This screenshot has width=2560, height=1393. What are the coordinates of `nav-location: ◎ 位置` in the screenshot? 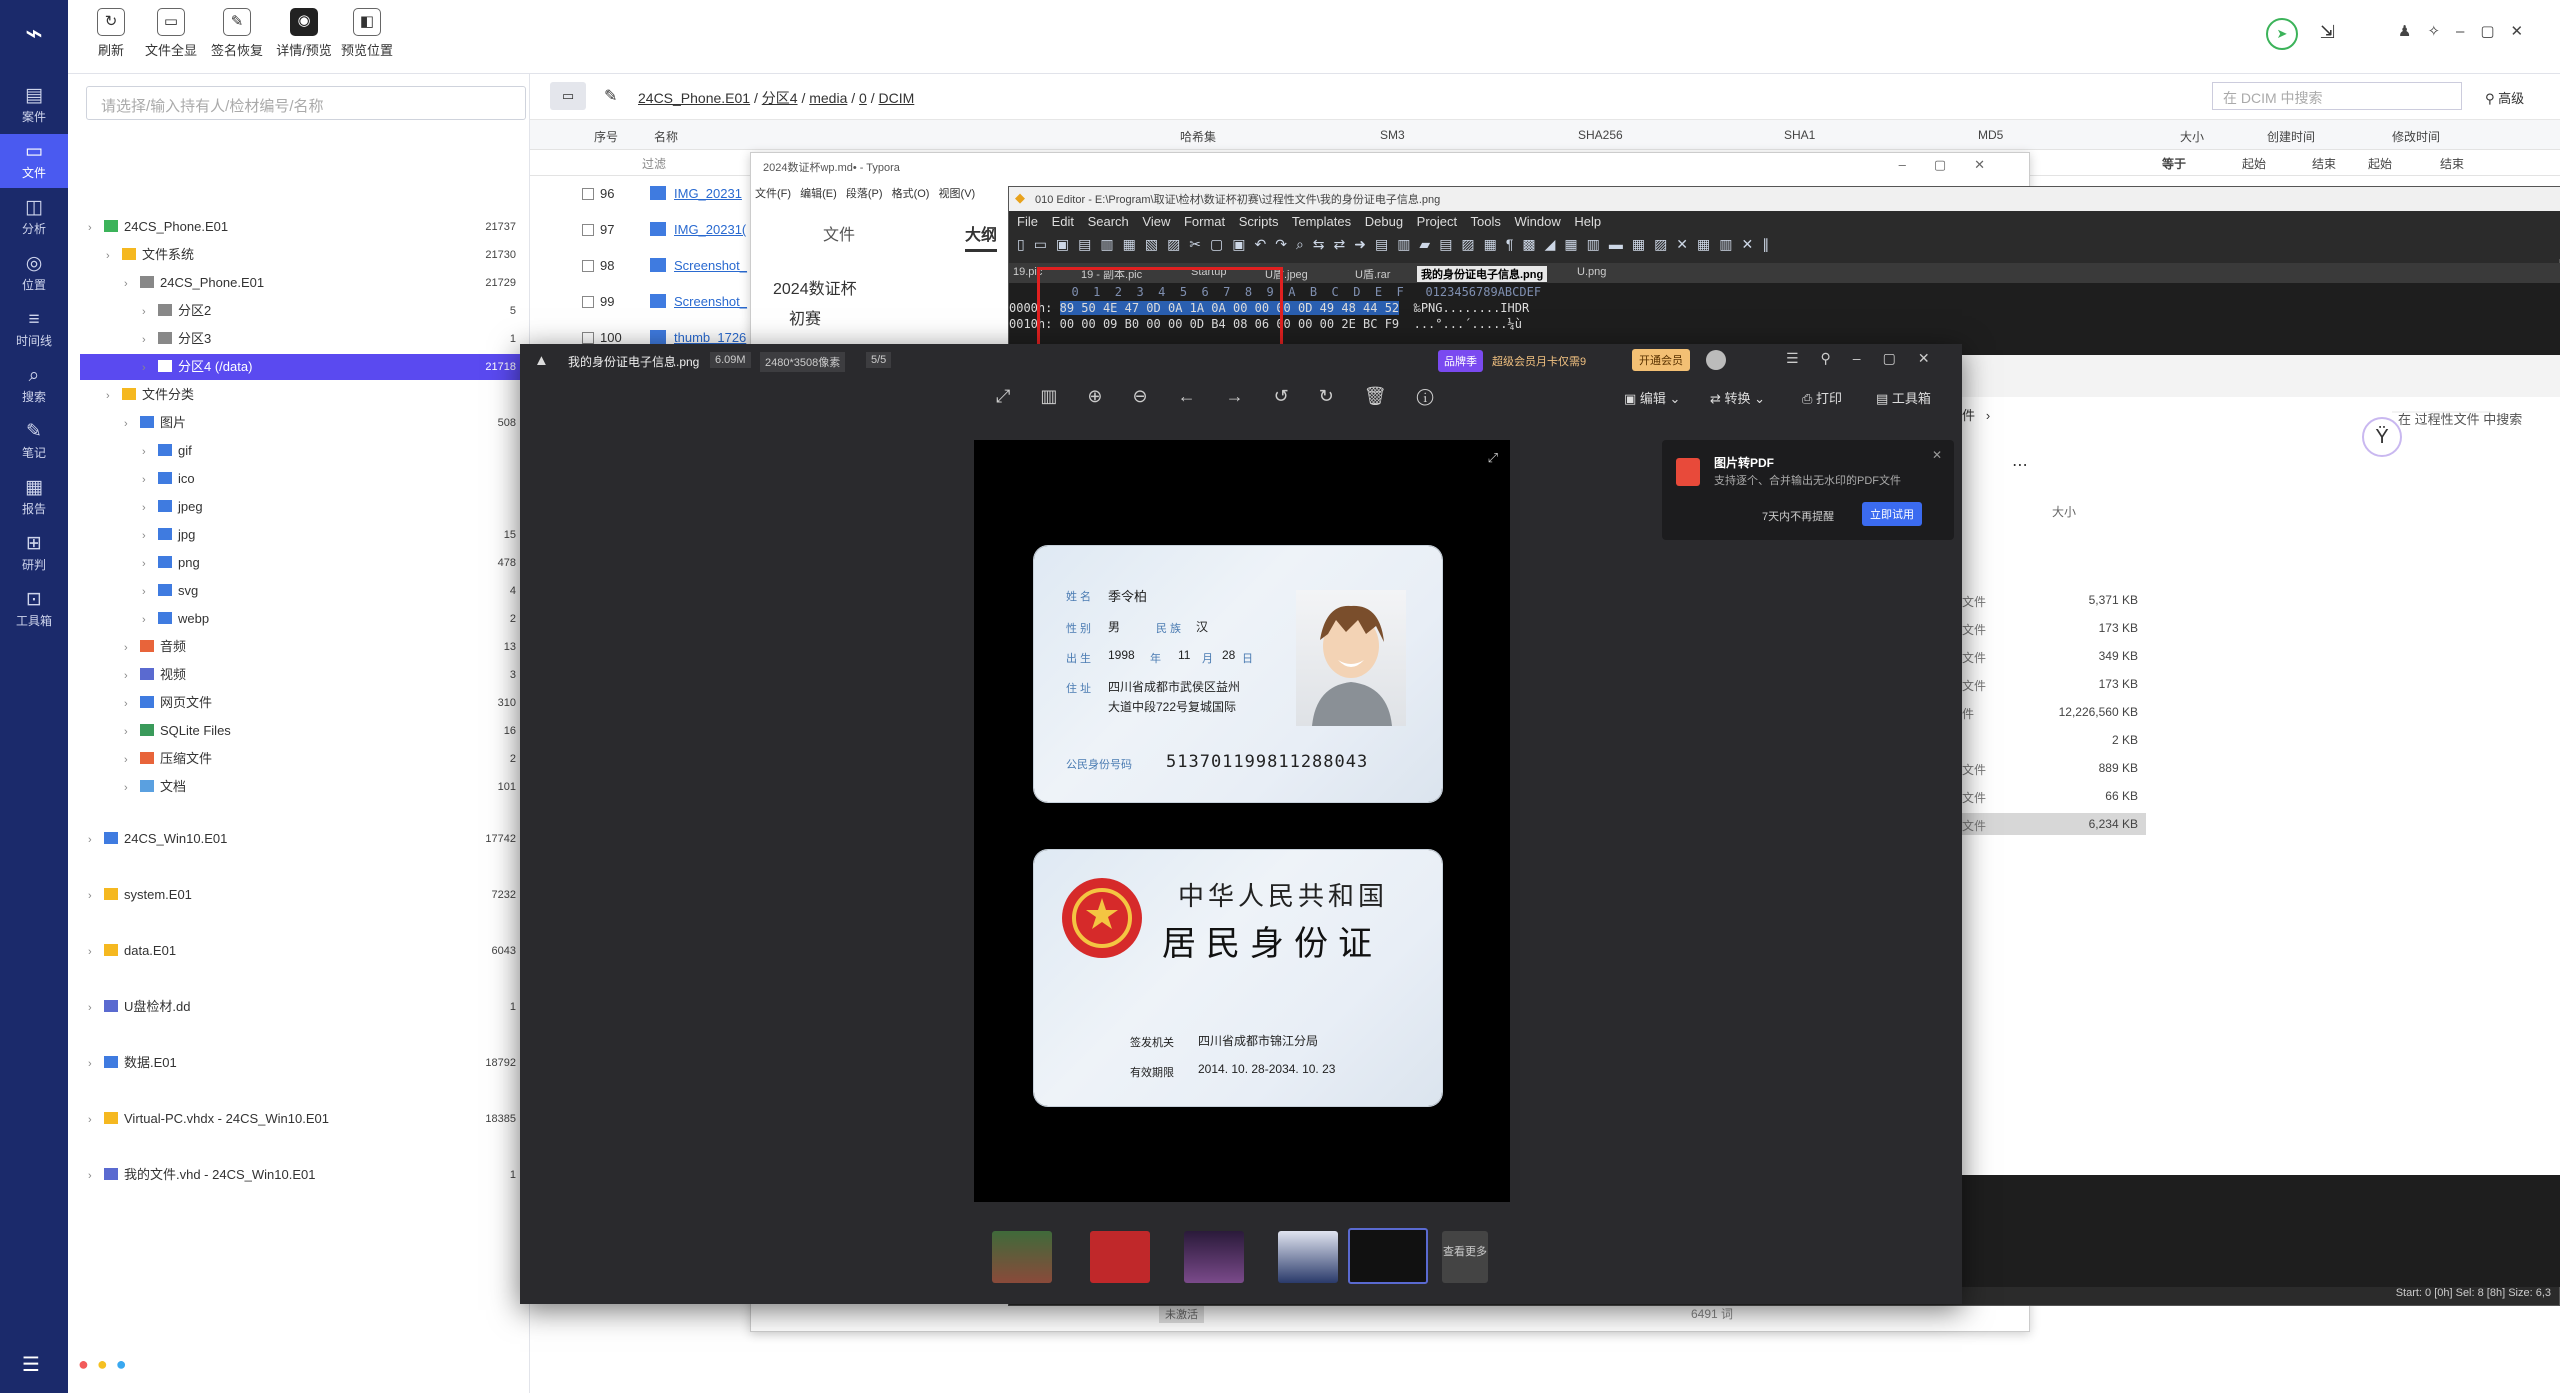 It's located at (34, 273).